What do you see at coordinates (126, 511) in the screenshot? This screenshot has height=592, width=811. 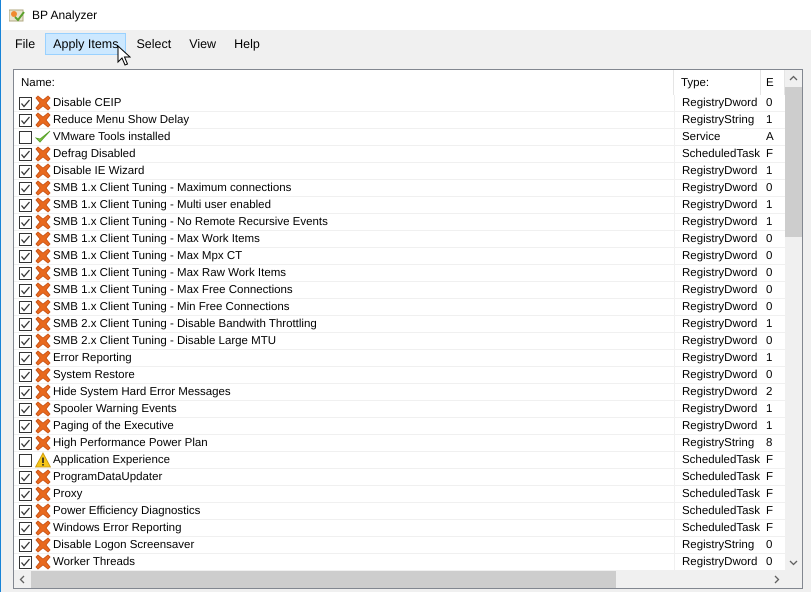 I see `item-name: Power Efficiency Diagnostics` at bounding box center [126, 511].